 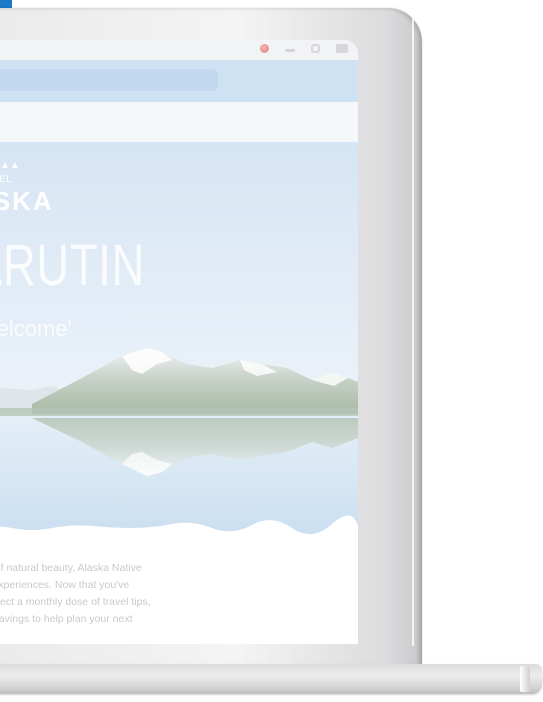 I want to click on browser-titlebar, so click(x=179, y=50).